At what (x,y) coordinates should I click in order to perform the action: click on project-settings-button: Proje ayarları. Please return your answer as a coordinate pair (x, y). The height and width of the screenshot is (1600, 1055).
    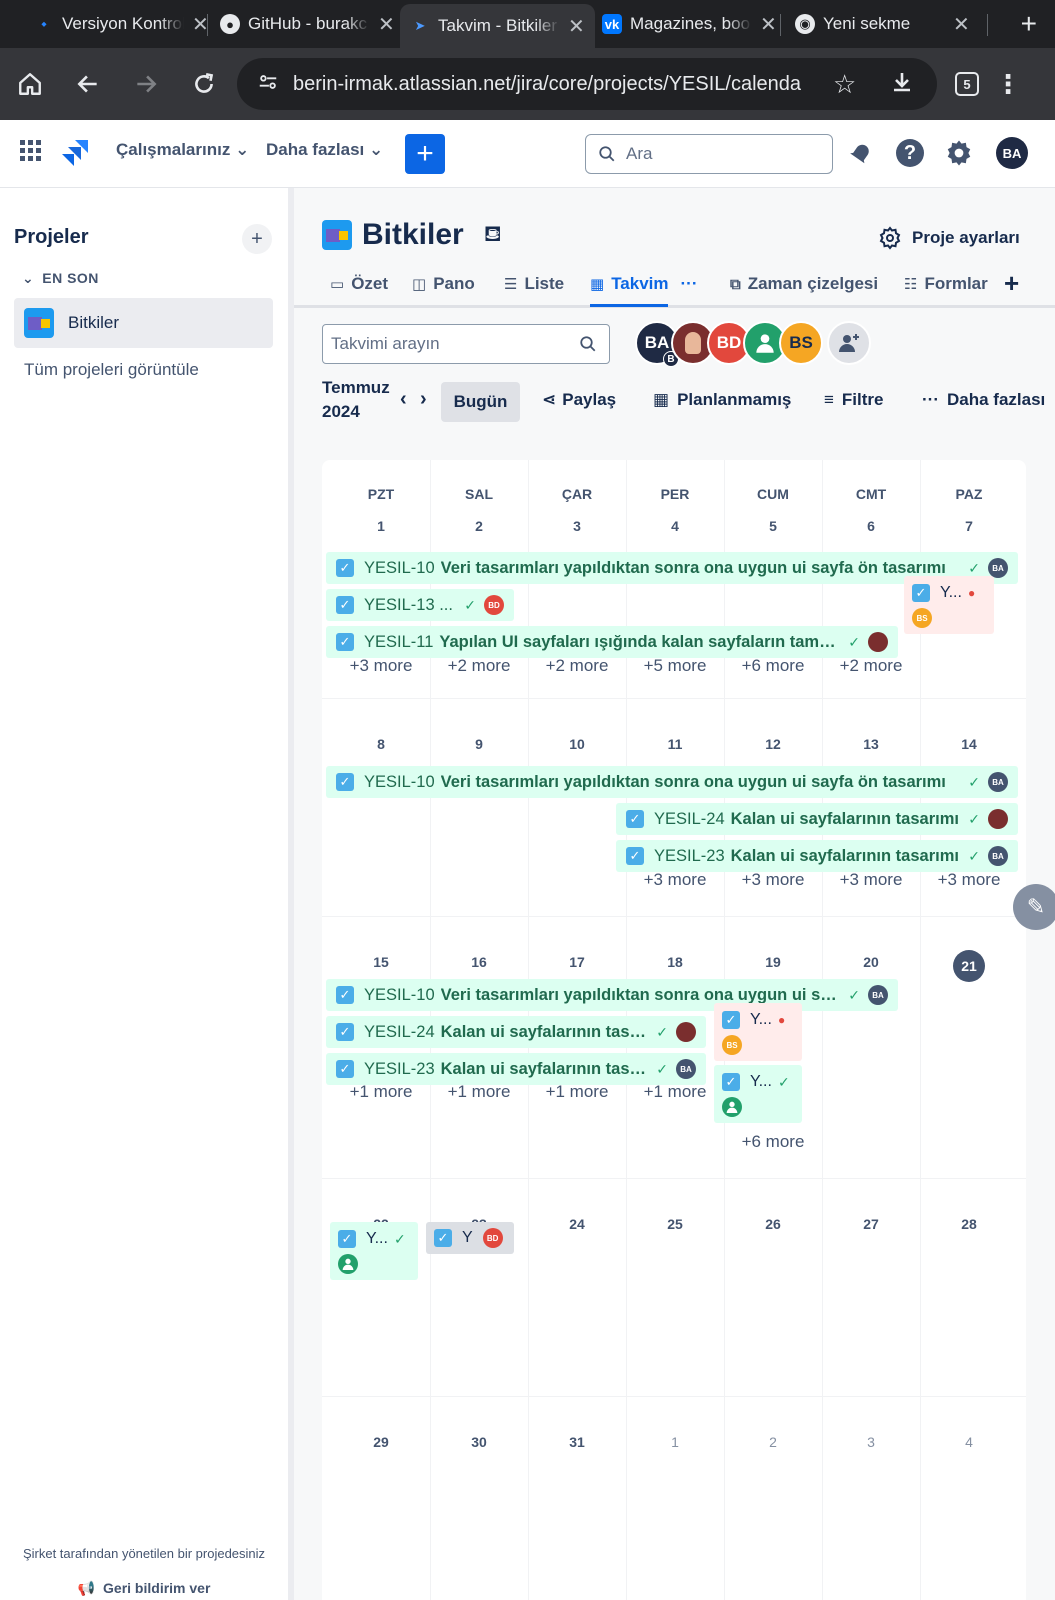
    Looking at the image, I should click on (949, 238).